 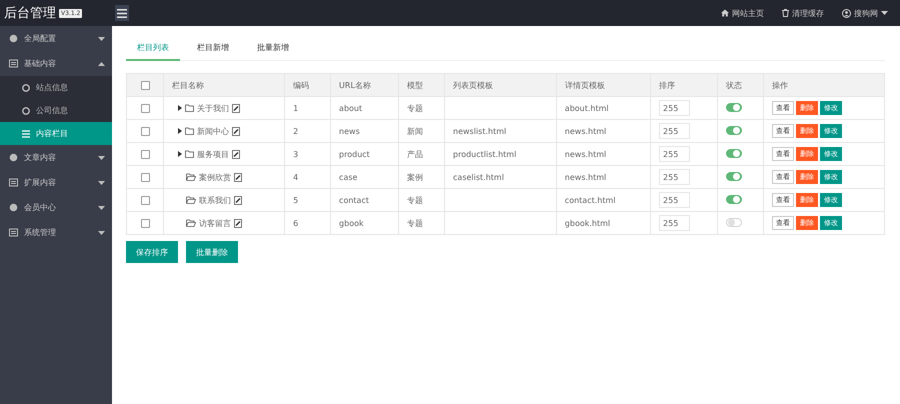 What do you see at coordinates (349, 131) in the screenshot?
I see `table-cell: news` at bounding box center [349, 131].